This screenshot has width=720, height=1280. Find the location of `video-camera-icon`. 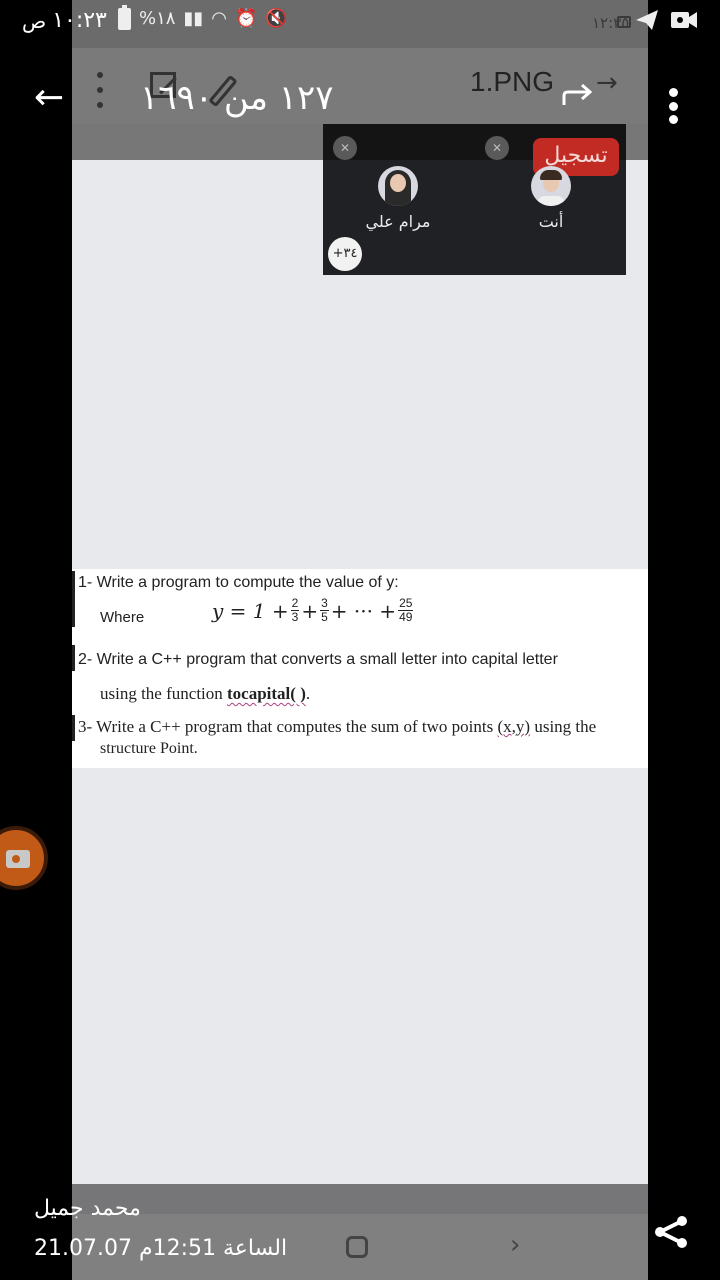

video-camera-icon is located at coordinates (18, 859).